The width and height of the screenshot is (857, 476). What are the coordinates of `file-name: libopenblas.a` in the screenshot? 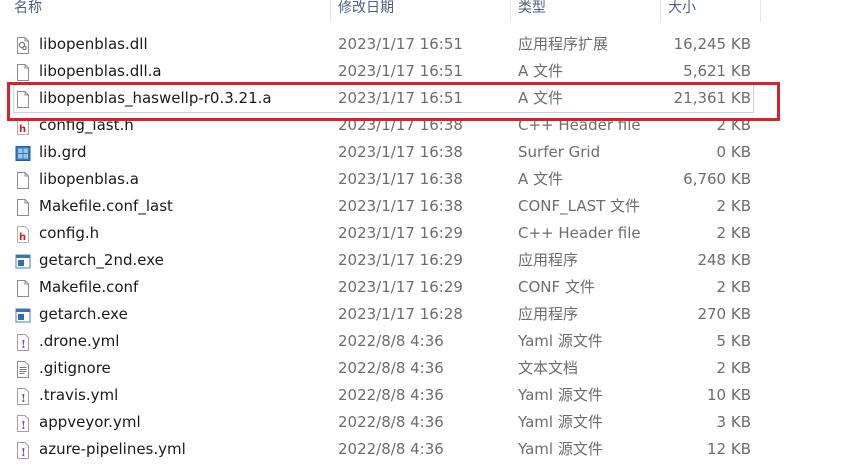 It's located at (89, 179).